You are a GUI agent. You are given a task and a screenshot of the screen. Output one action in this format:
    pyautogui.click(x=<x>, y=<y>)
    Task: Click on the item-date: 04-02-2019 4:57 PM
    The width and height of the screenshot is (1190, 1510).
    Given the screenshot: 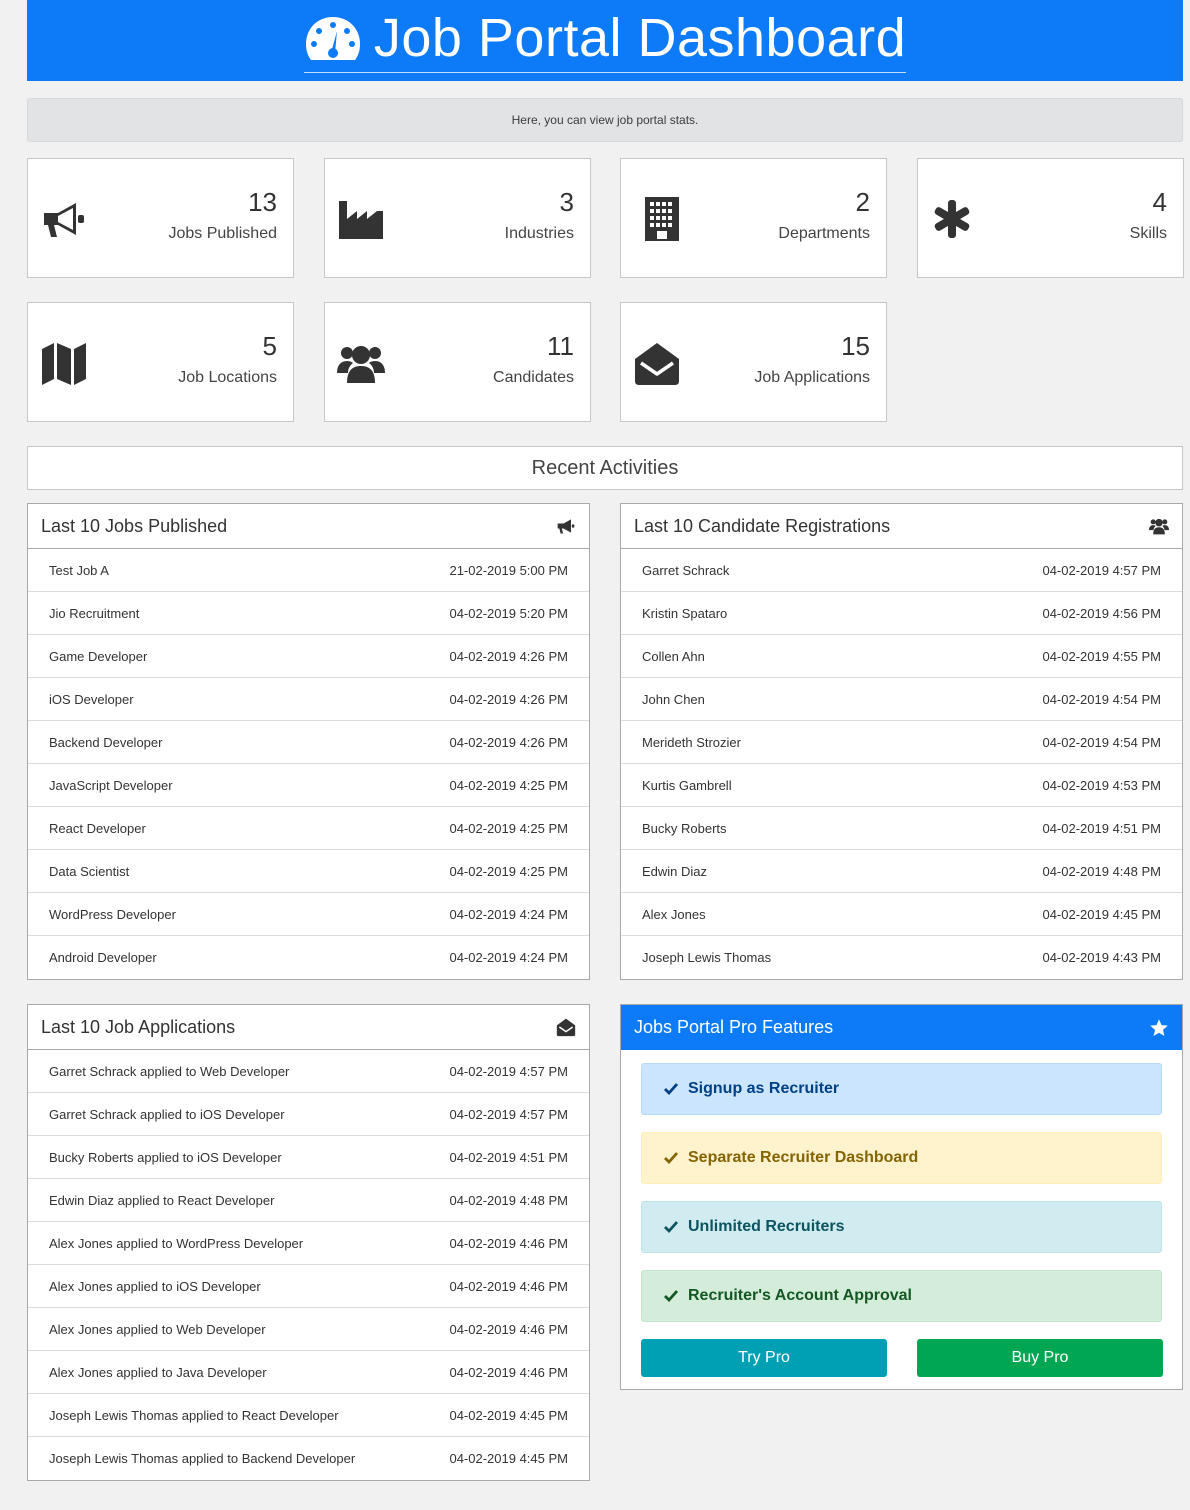 What is the action you would take?
    pyautogui.click(x=508, y=1071)
    